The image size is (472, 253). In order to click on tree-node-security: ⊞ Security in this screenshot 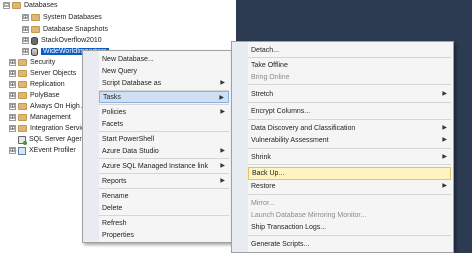, I will do `click(32, 62)`.